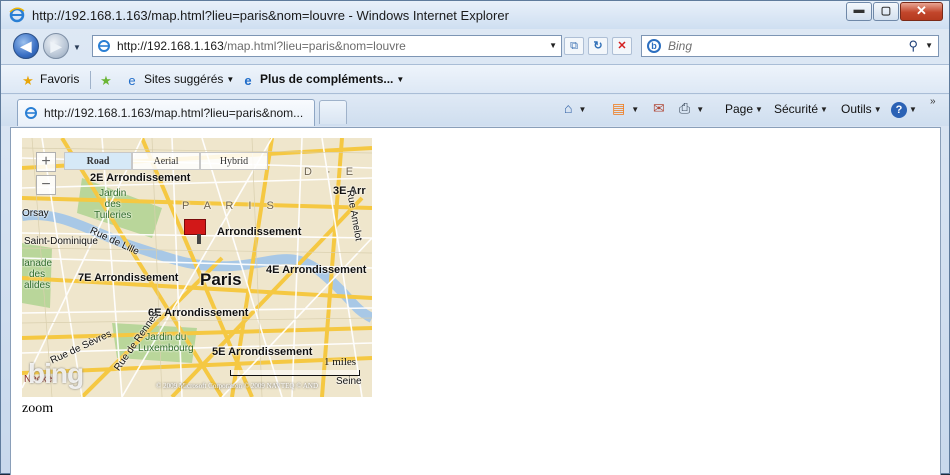 The image size is (950, 475). I want to click on home-caret-icon: ▼, so click(582, 109).